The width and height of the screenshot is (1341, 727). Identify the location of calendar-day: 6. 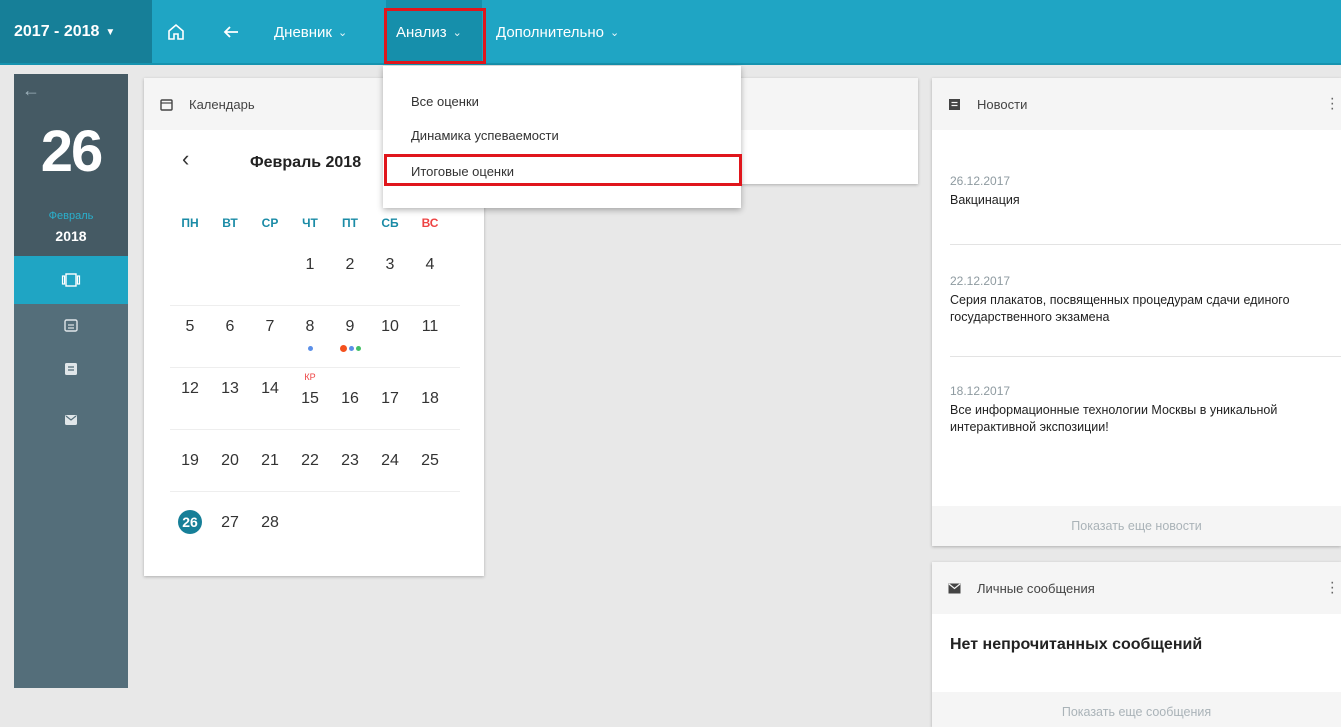
(230, 336).